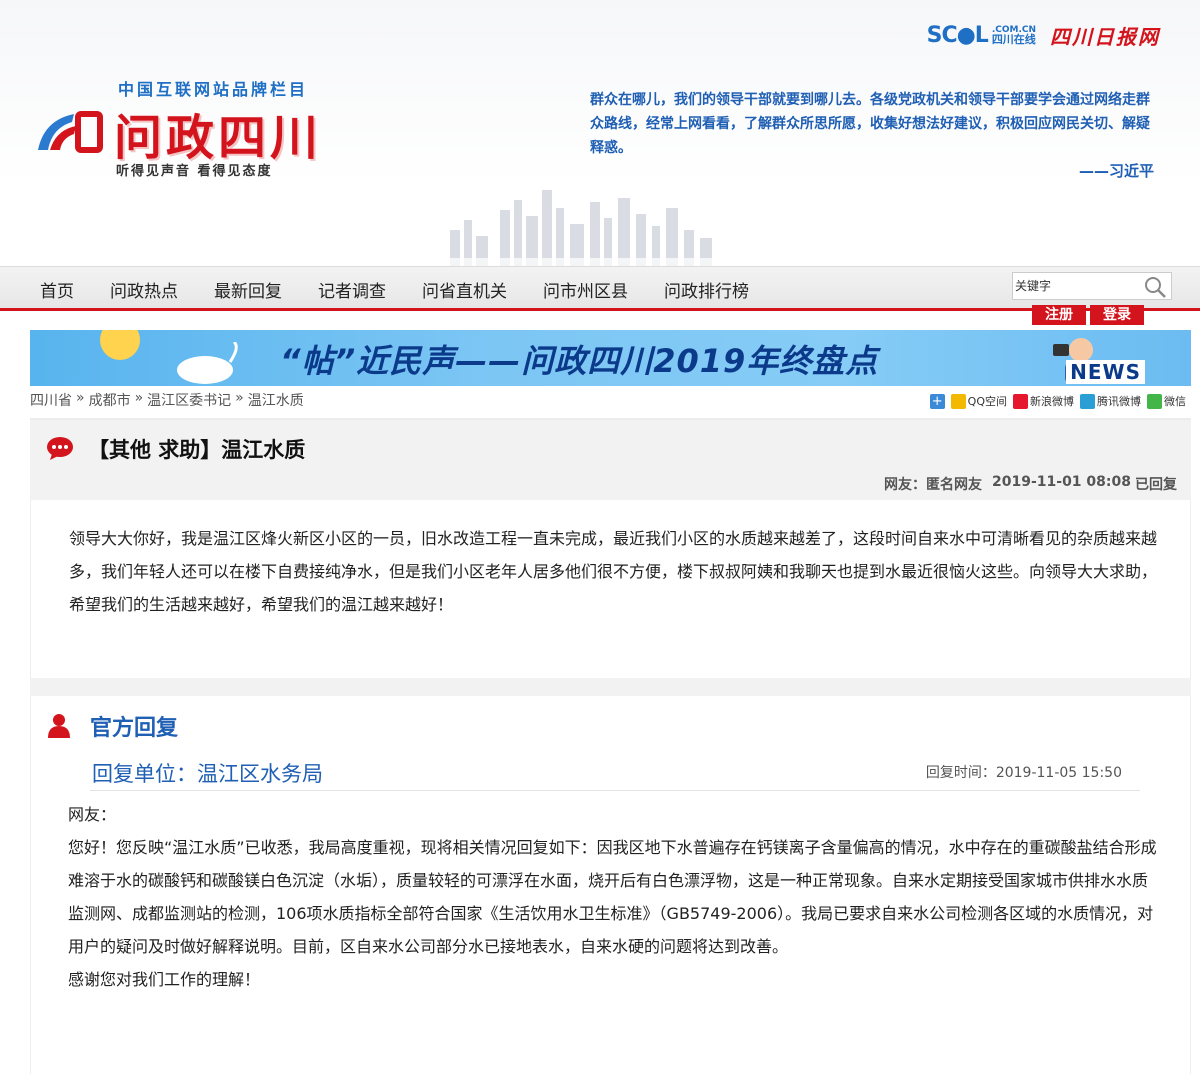 The image size is (1200, 1074). What do you see at coordinates (958, 401) in the screenshot?
I see `qzone-icon` at bounding box center [958, 401].